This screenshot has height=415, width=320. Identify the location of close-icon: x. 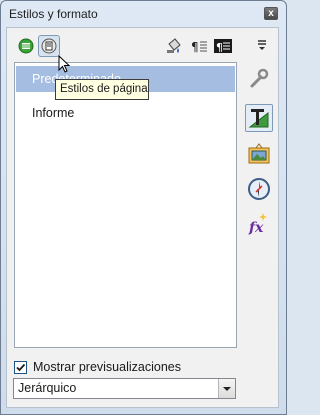
(271, 13).